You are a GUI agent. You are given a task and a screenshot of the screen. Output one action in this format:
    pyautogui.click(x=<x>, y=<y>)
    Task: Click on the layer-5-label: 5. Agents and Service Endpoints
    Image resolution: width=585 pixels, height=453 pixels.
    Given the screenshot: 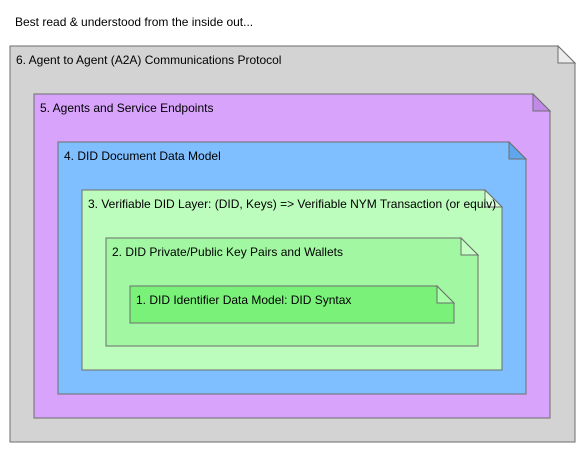 What is the action you would take?
    pyautogui.click(x=127, y=108)
    